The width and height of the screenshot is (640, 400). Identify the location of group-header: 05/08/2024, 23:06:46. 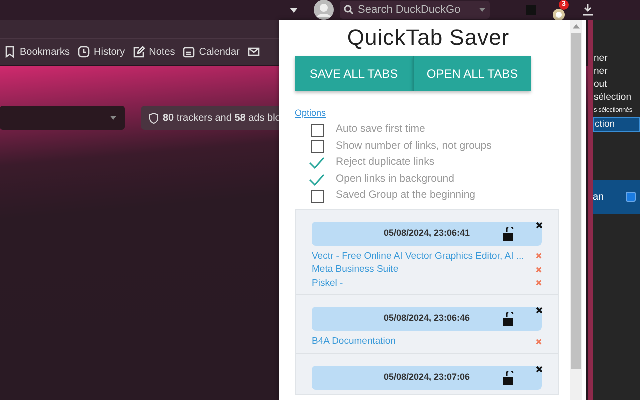
(427, 319).